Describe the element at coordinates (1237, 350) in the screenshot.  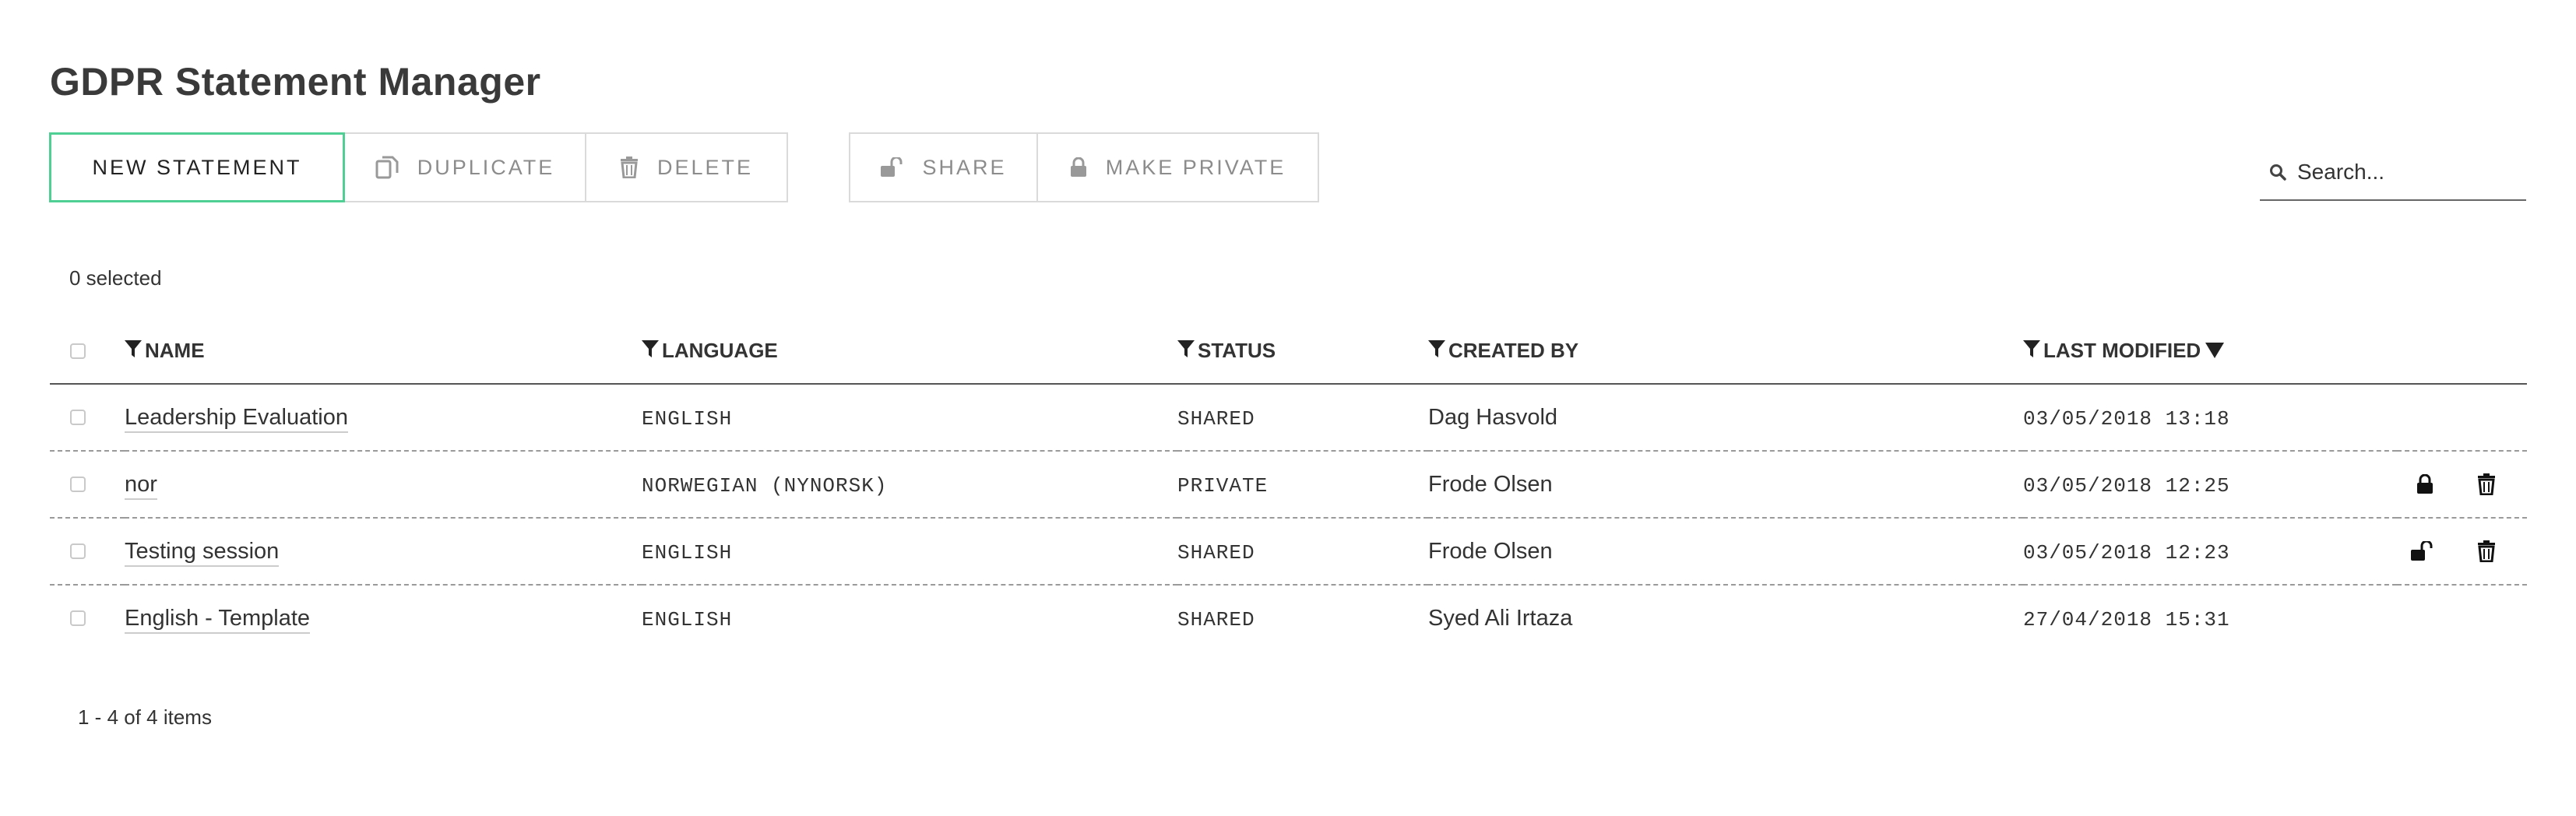
I see `column-status-label: STATUS` at that location.